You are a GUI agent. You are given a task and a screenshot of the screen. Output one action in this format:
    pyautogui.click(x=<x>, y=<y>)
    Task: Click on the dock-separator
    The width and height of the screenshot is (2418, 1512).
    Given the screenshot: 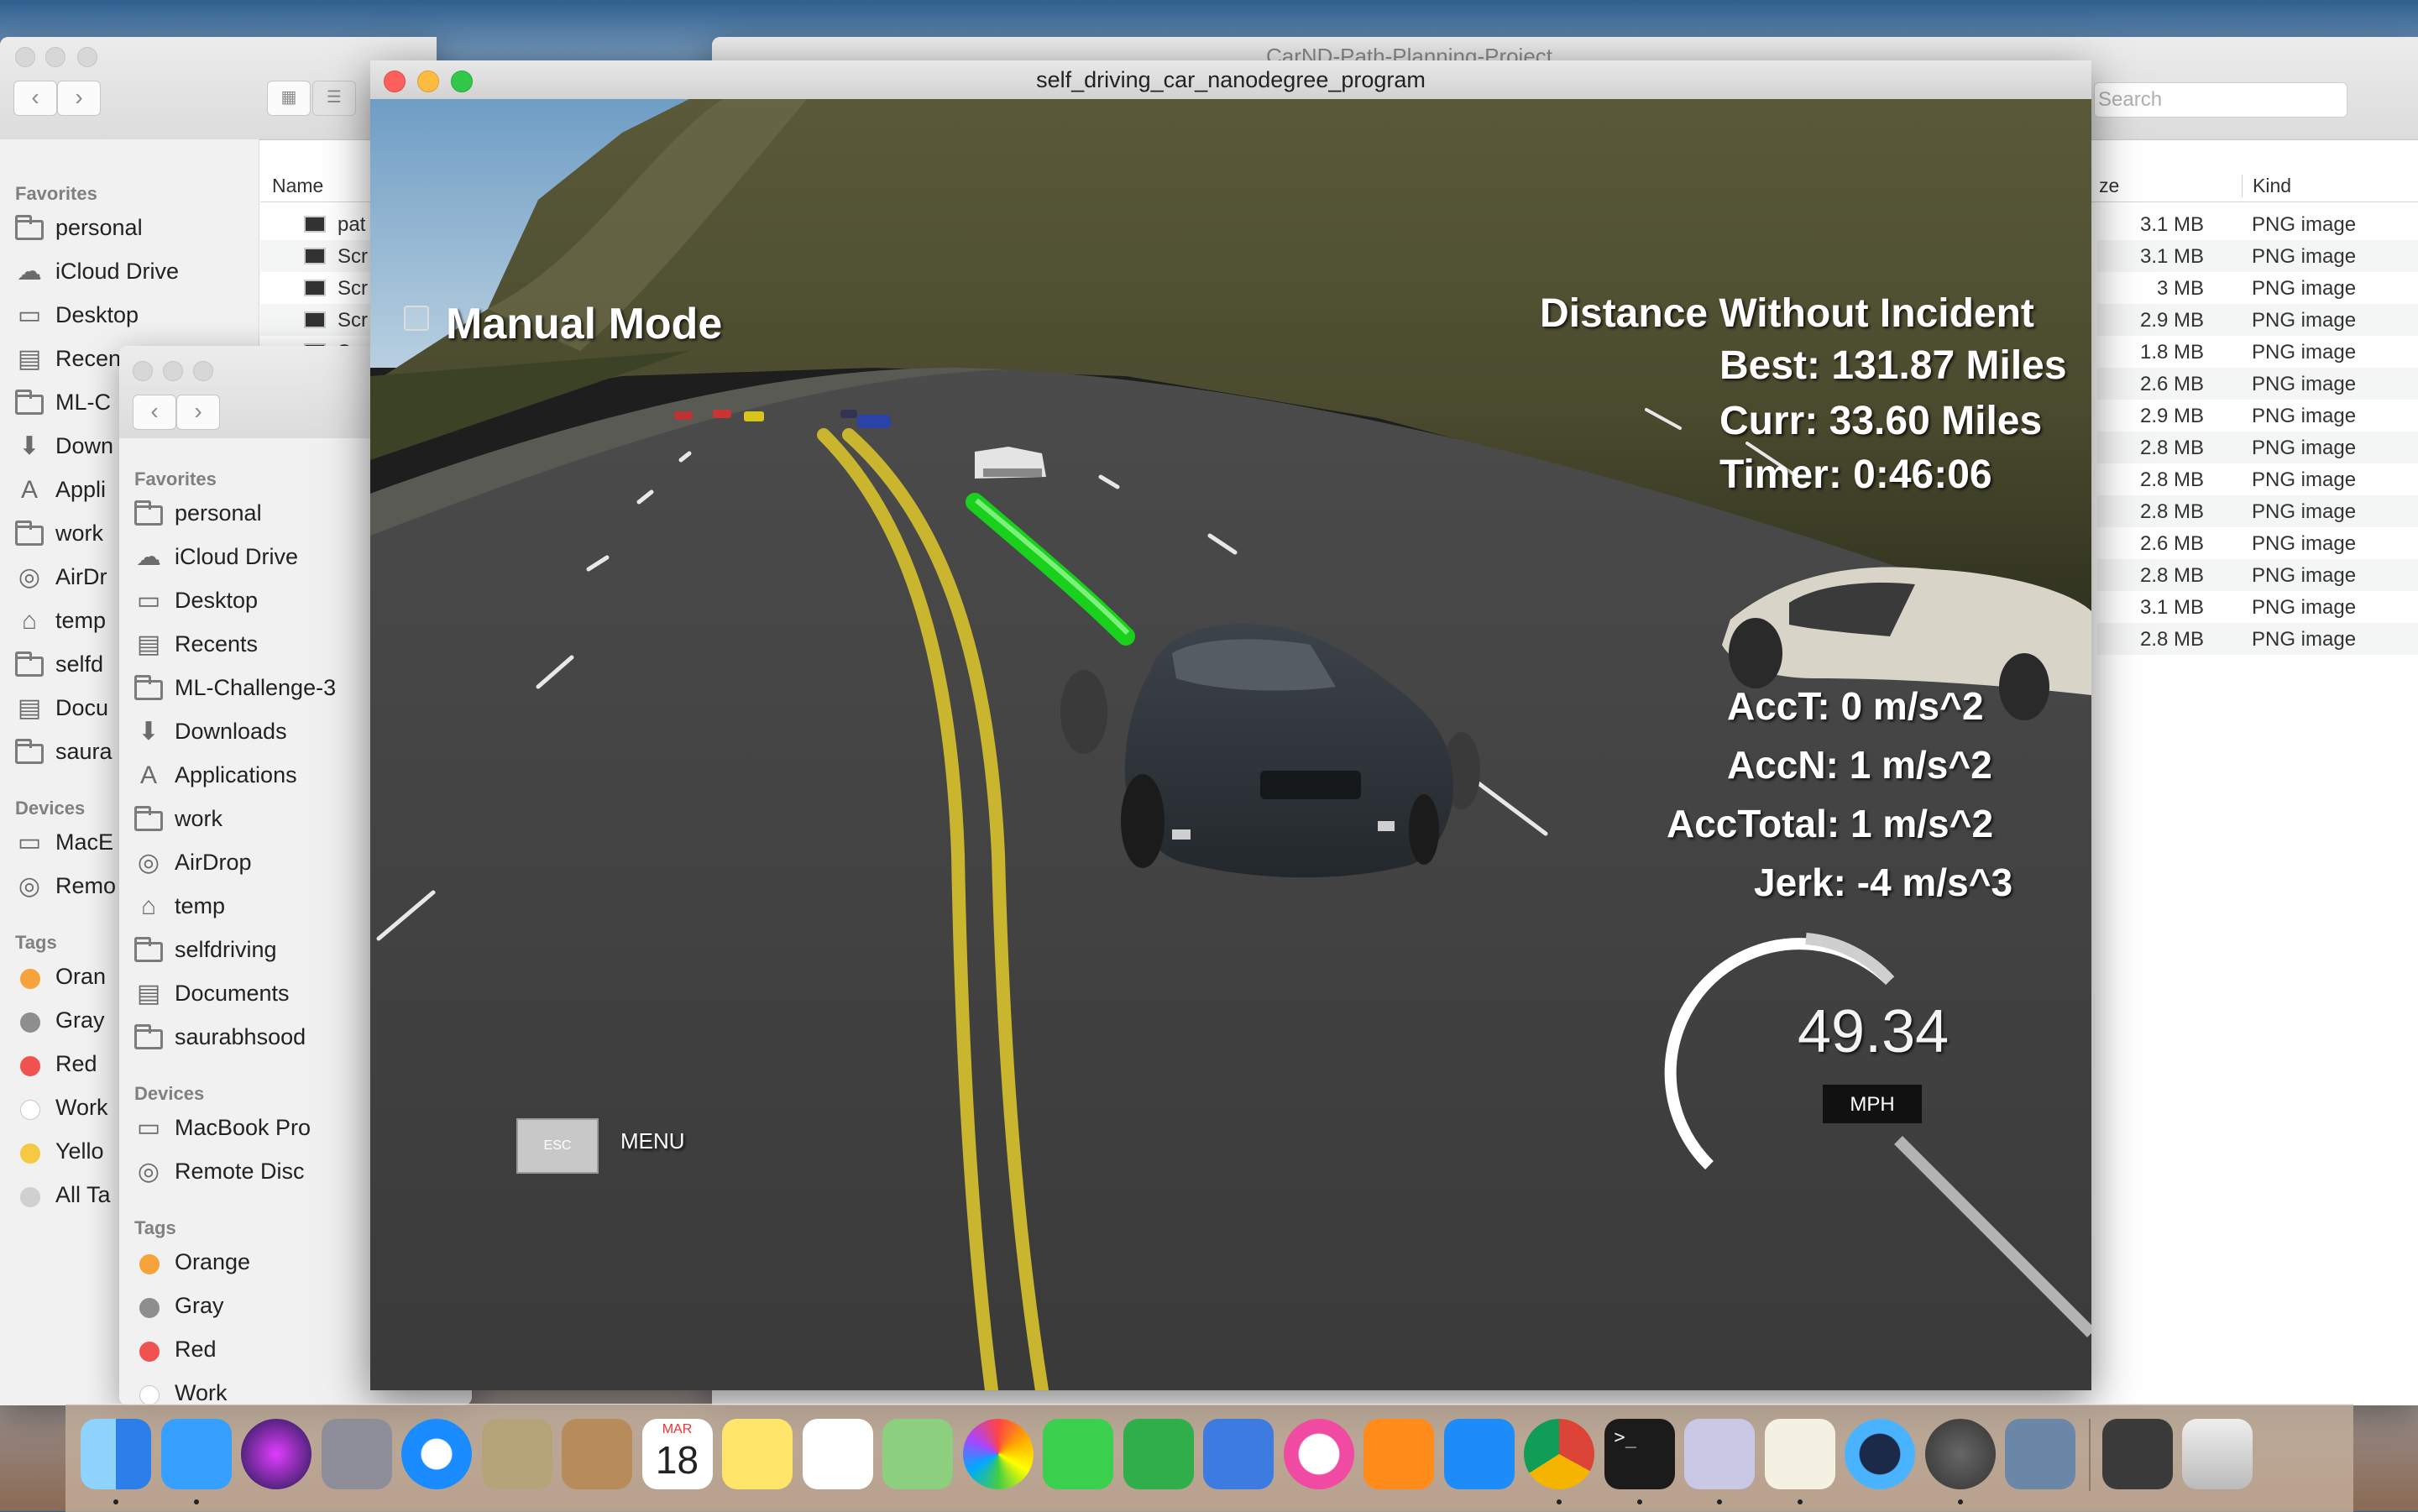 What is the action you would take?
    pyautogui.click(x=2090, y=1455)
    